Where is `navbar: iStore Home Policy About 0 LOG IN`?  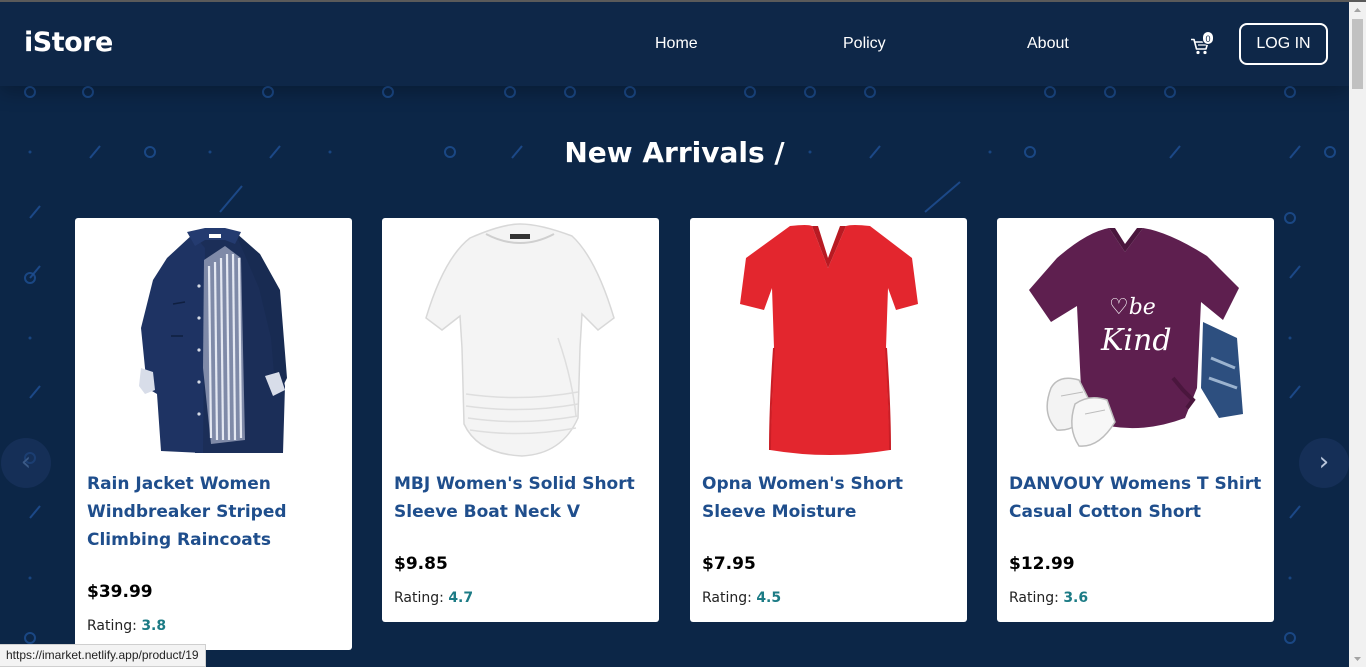 navbar: iStore Home Policy About 0 LOG IN is located at coordinates (674, 44).